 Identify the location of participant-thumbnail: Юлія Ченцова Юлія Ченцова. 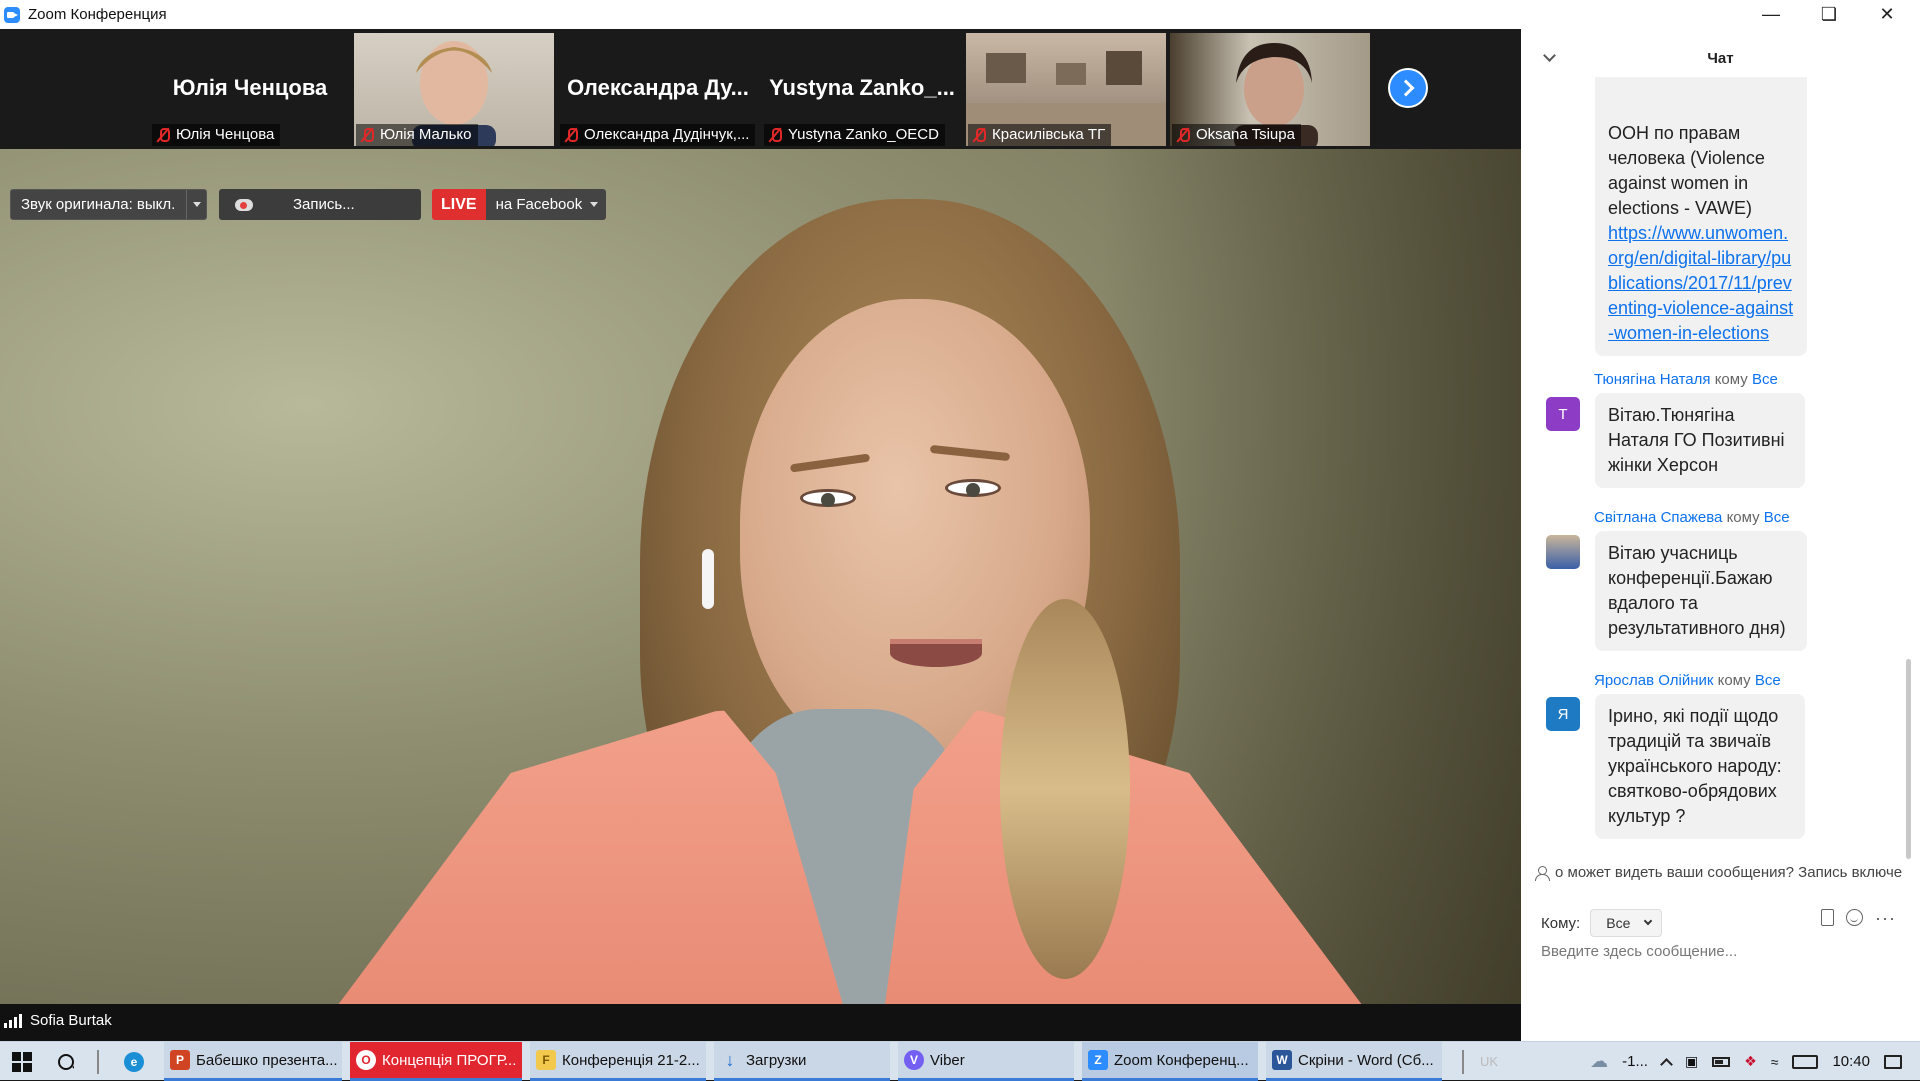
(250, 89).